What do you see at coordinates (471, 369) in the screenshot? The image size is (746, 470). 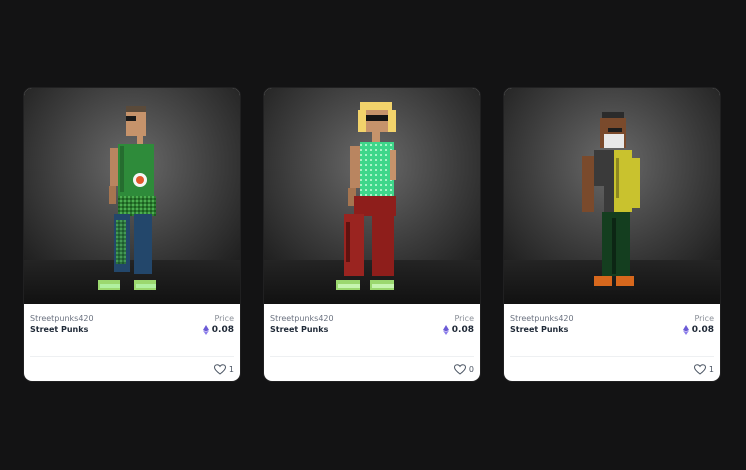 I see `like-count: 0` at bounding box center [471, 369].